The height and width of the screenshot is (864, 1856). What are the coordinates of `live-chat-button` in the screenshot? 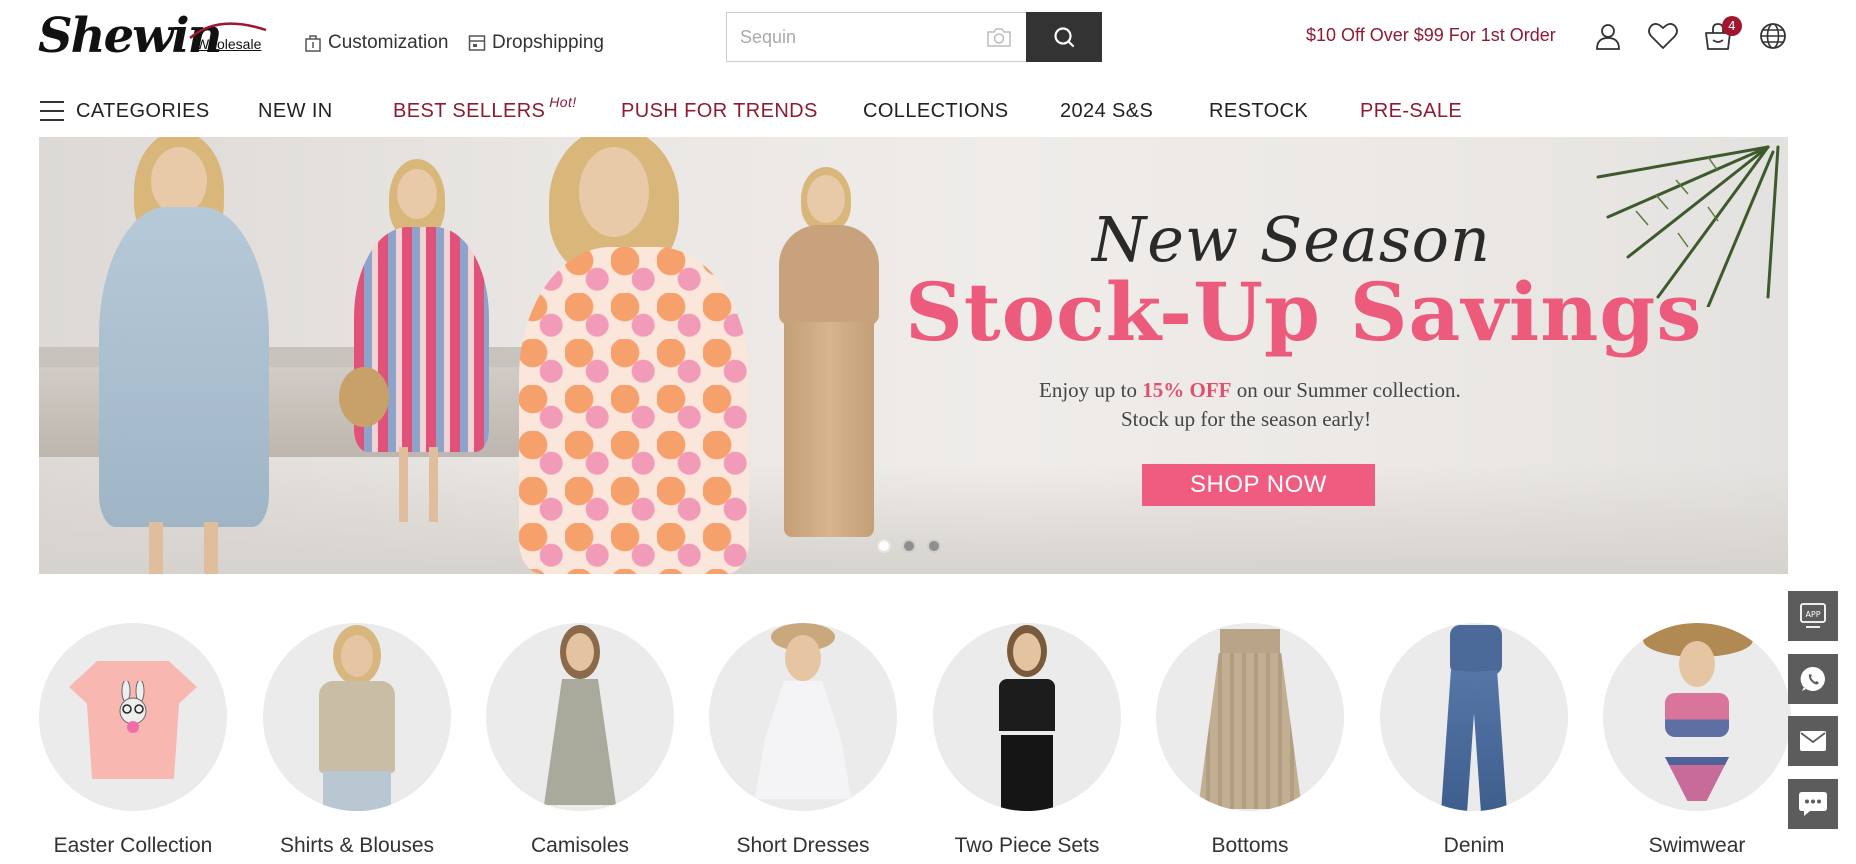 It's located at (1813, 804).